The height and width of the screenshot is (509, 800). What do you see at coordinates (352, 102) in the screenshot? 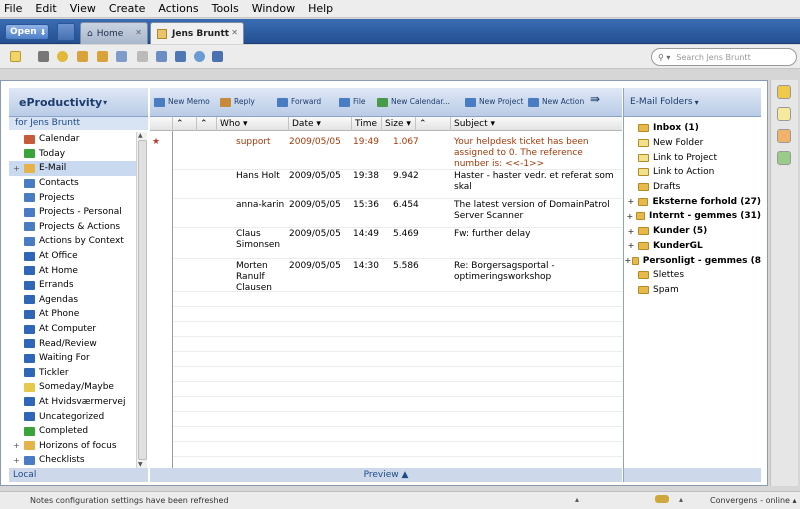
I see `action-file-button: File` at bounding box center [352, 102].